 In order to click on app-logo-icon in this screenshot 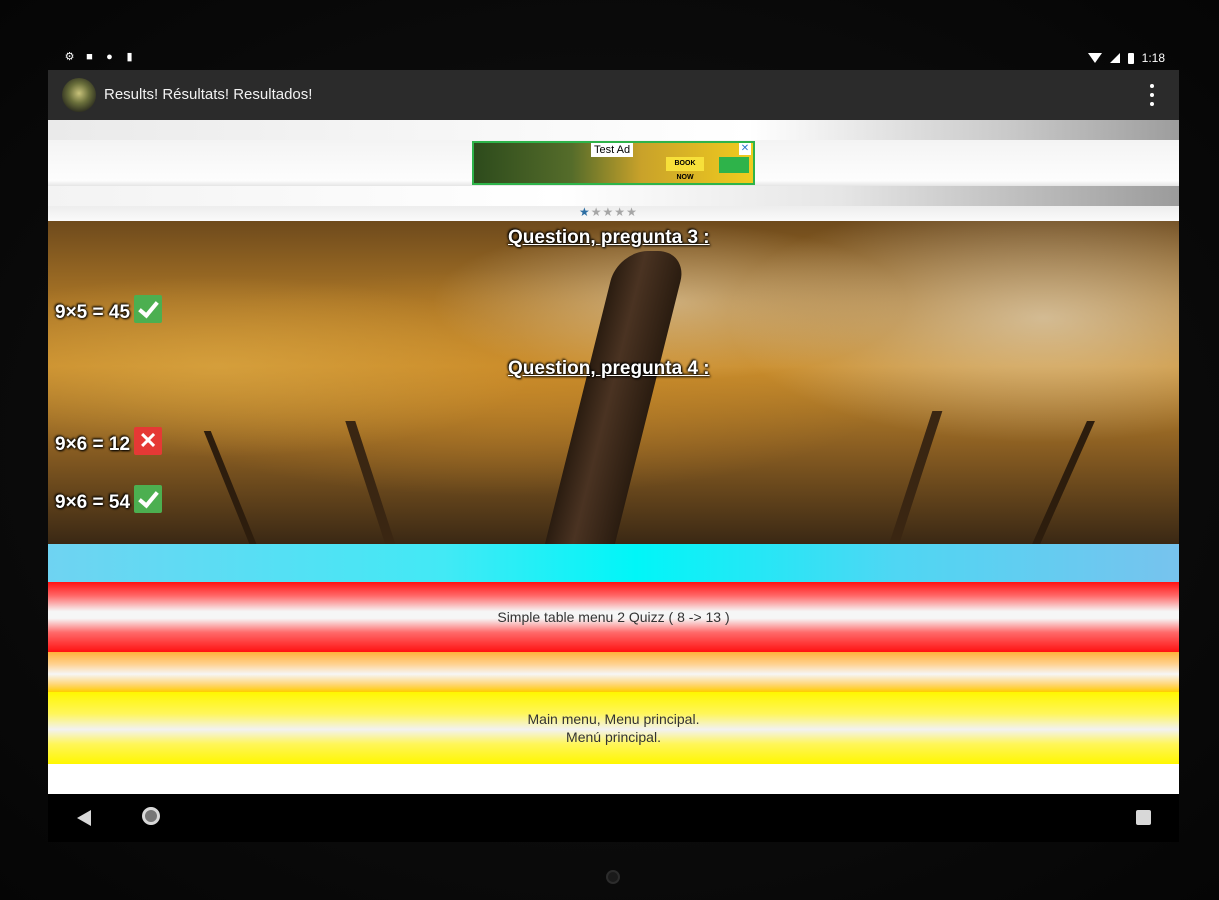, I will do `click(79, 95)`.